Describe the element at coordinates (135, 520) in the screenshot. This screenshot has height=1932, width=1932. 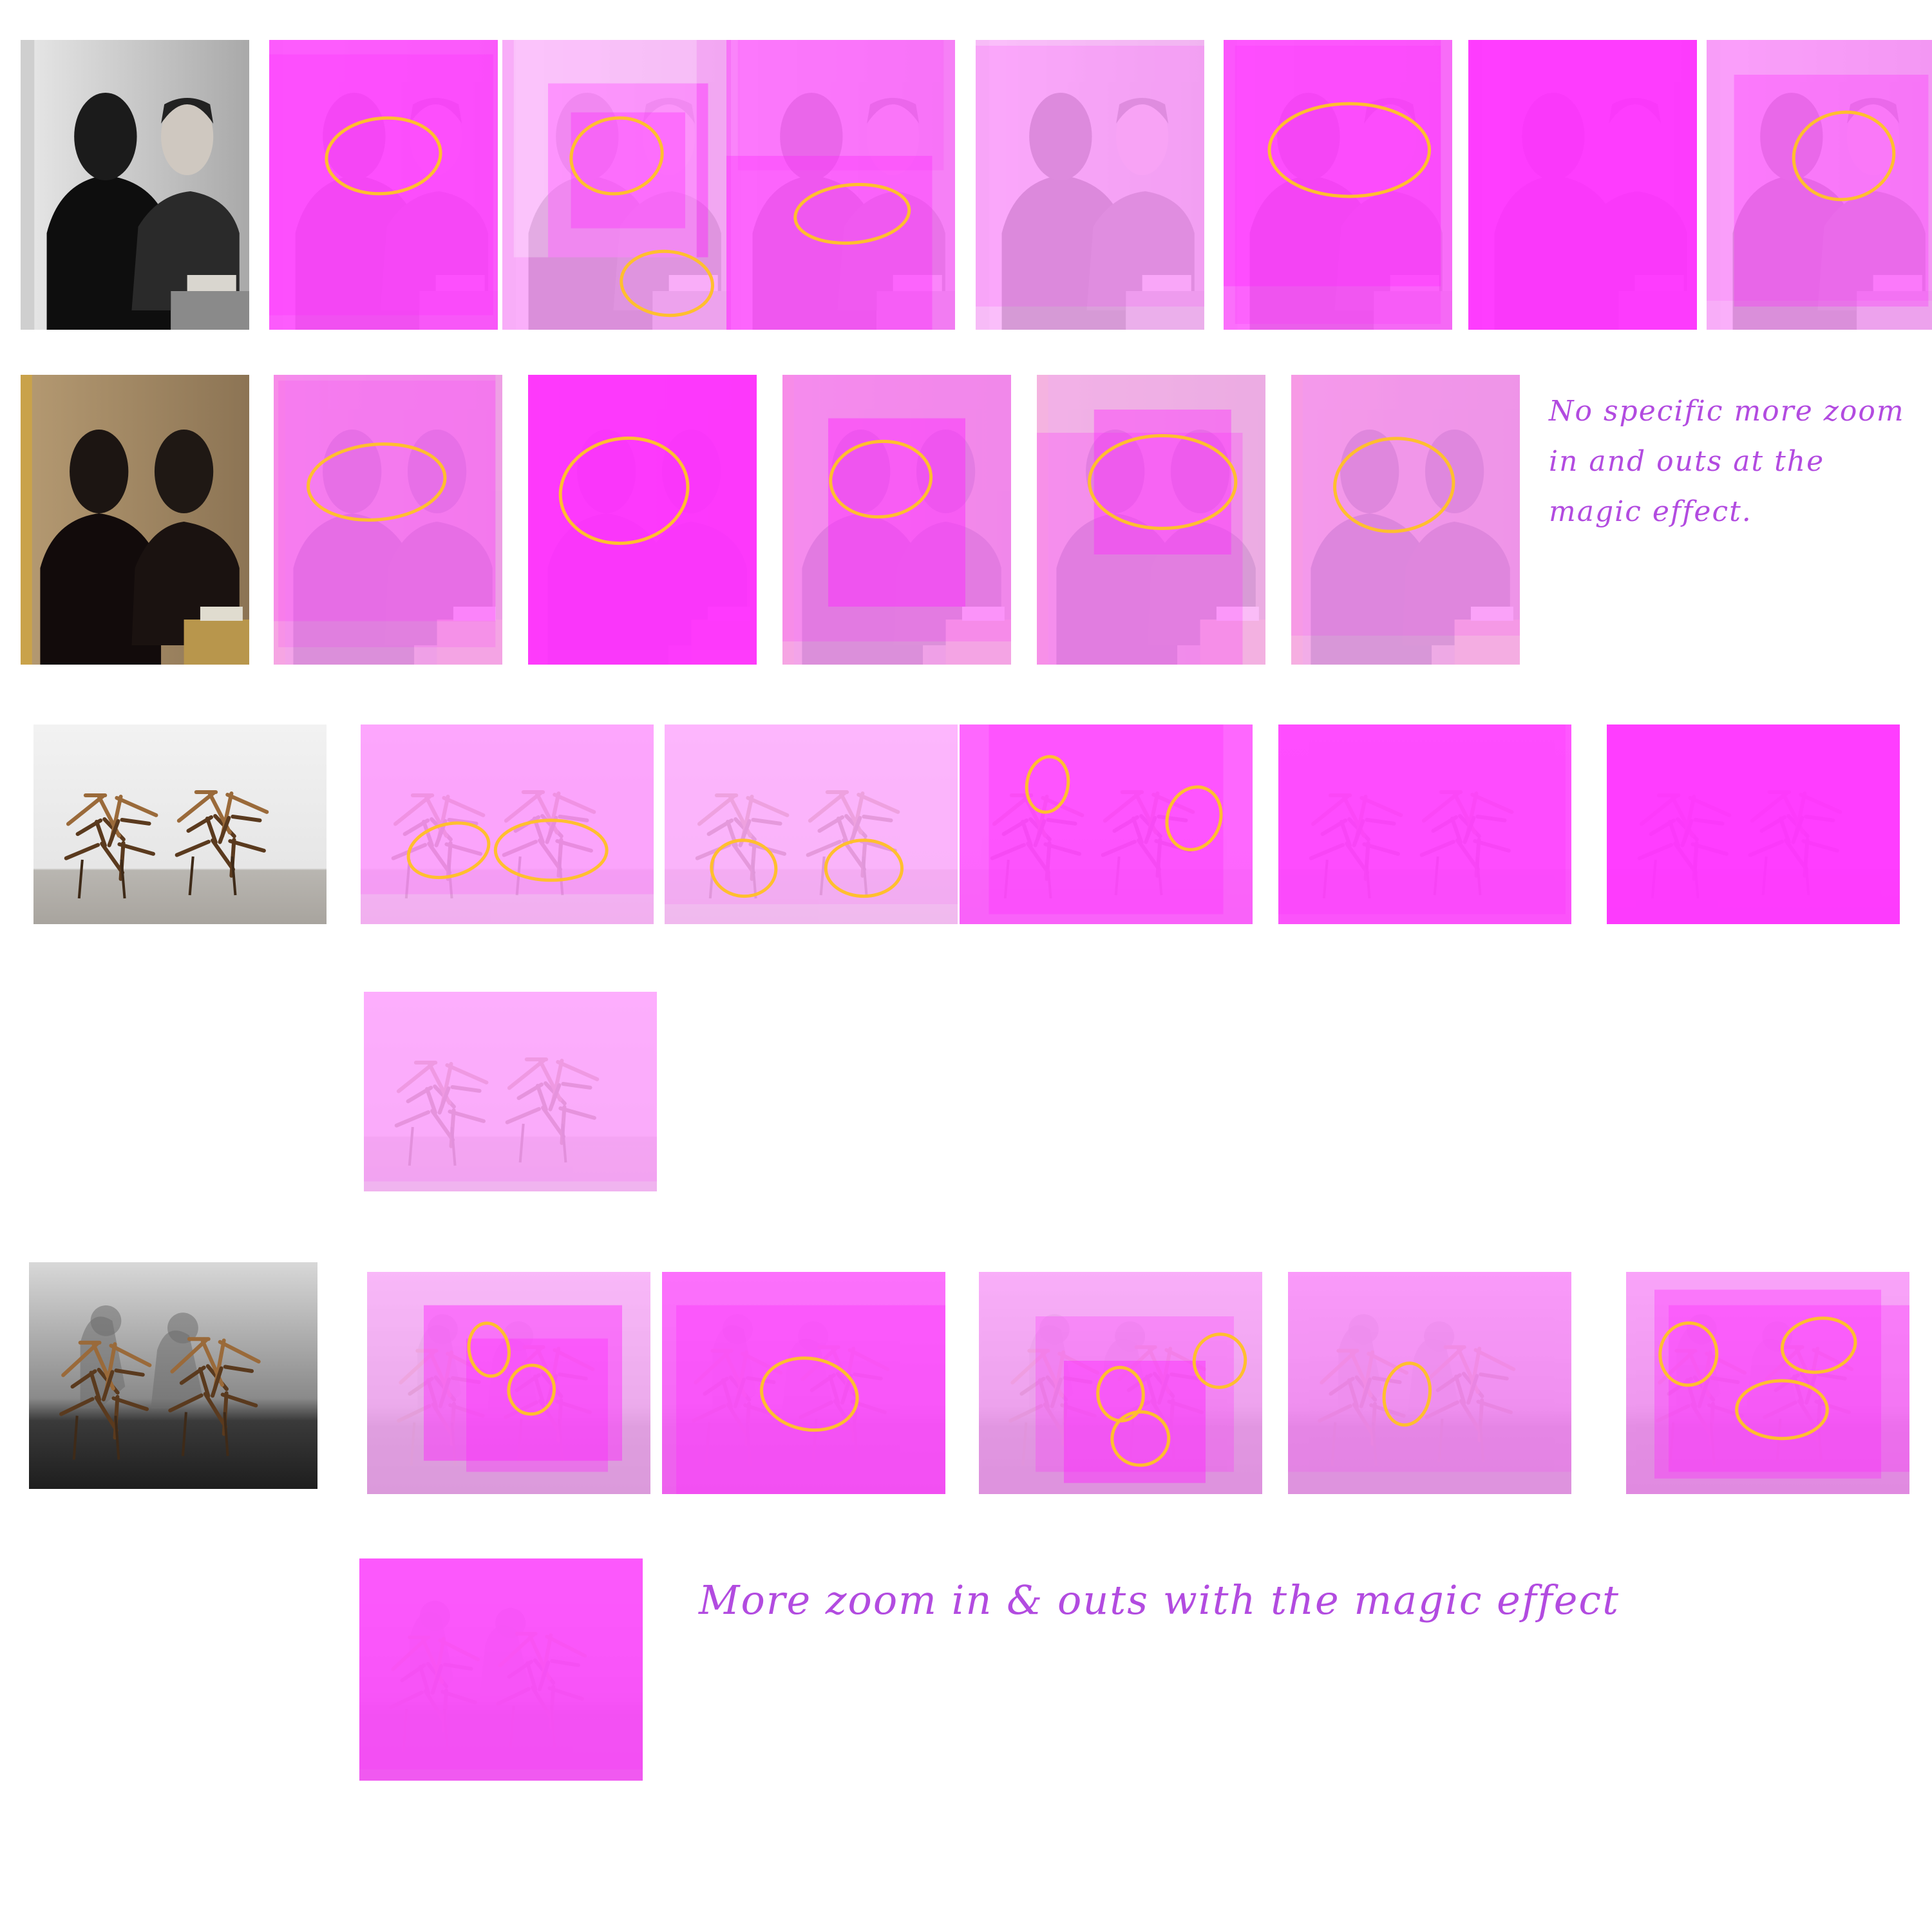
I see `reference-photo-row2` at that location.